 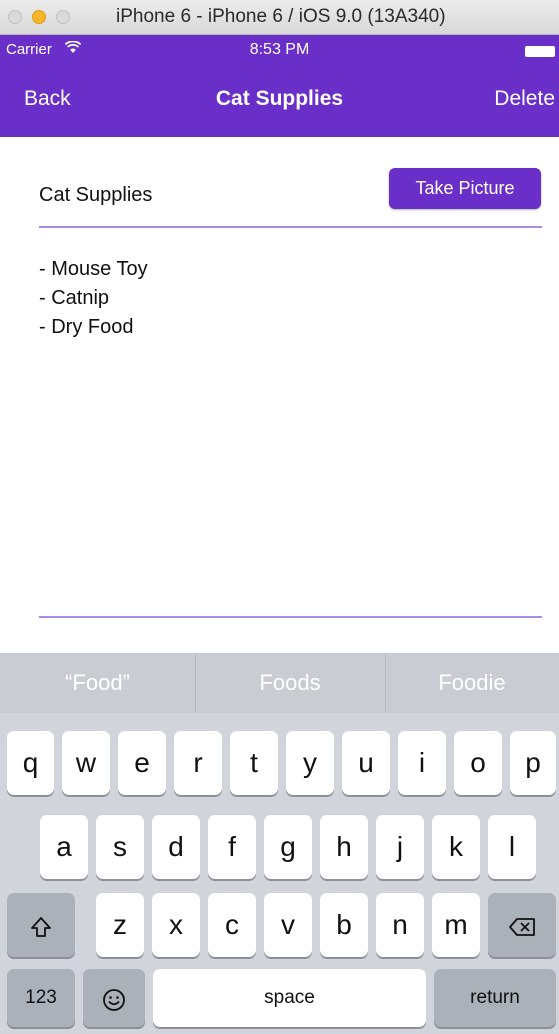 What do you see at coordinates (512, 847) in the screenshot?
I see `key-l: l` at bounding box center [512, 847].